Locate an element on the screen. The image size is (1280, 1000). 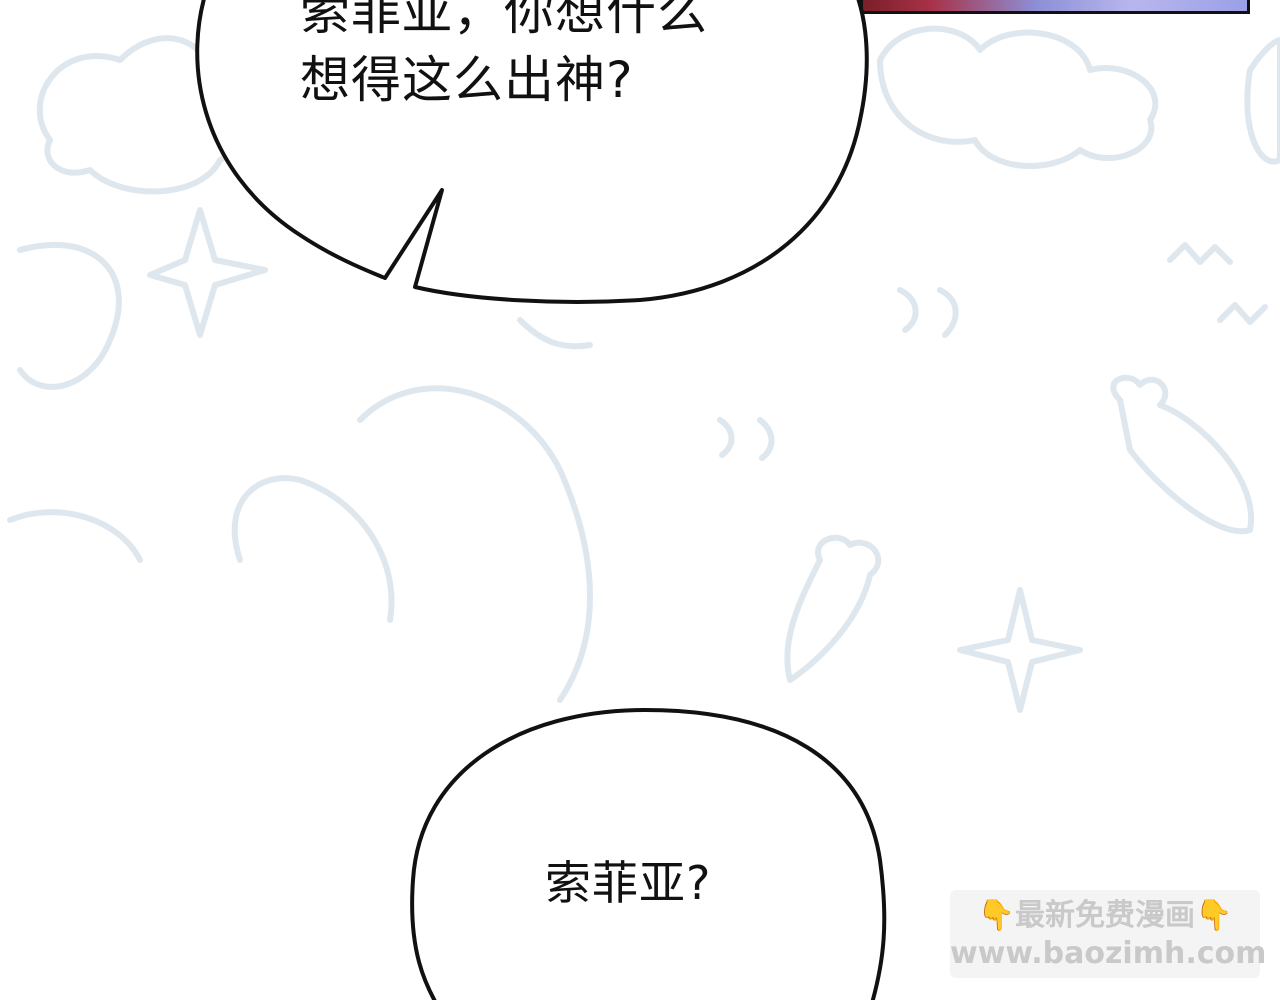
speech-bubble-top-line-2: 想得这么出神? is located at coordinates (467, 80).